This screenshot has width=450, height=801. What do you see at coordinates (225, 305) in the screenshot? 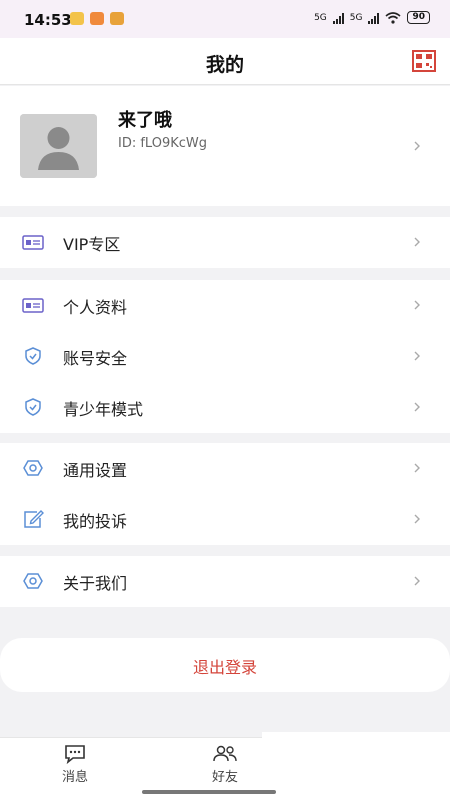
I see `menu-item-profile: 个人资料` at bounding box center [225, 305].